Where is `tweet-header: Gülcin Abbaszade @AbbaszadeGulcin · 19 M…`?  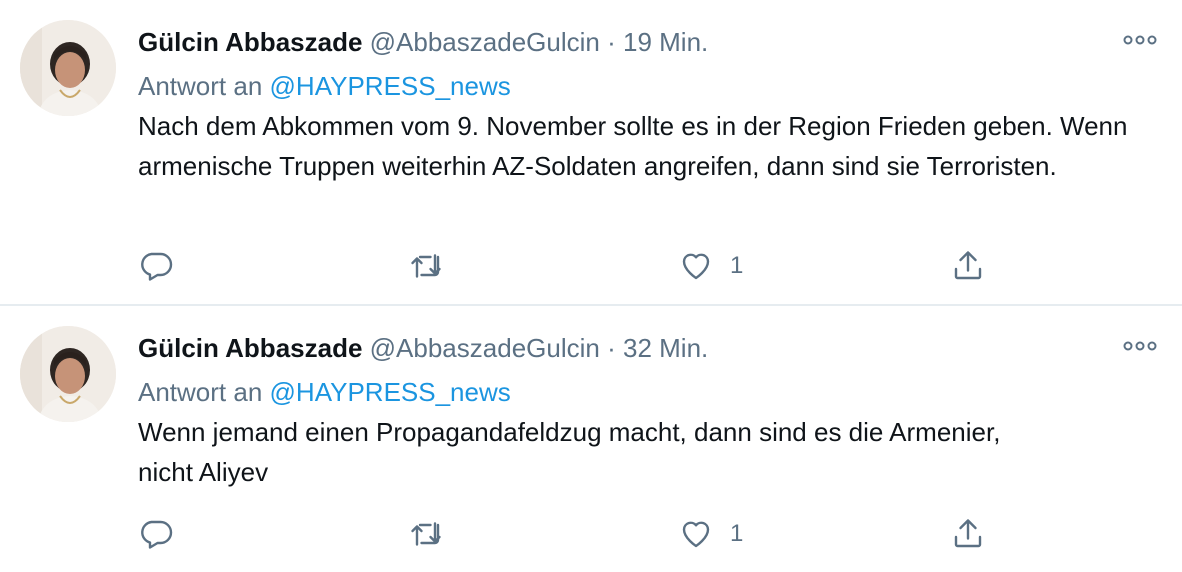 tweet-header: Gülcin Abbaszade @AbbaszadeGulcin · 19 M… is located at coordinates (645, 42).